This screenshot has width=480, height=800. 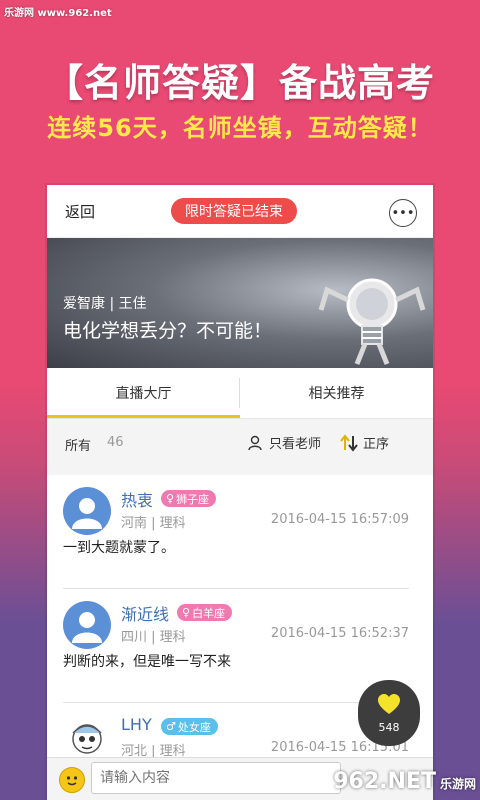 What do you see at coordinates (240, 447) in the screenshot?
I see `filter-bar: 所有 46 只看老师 正序` at bounding box center [240, 447].